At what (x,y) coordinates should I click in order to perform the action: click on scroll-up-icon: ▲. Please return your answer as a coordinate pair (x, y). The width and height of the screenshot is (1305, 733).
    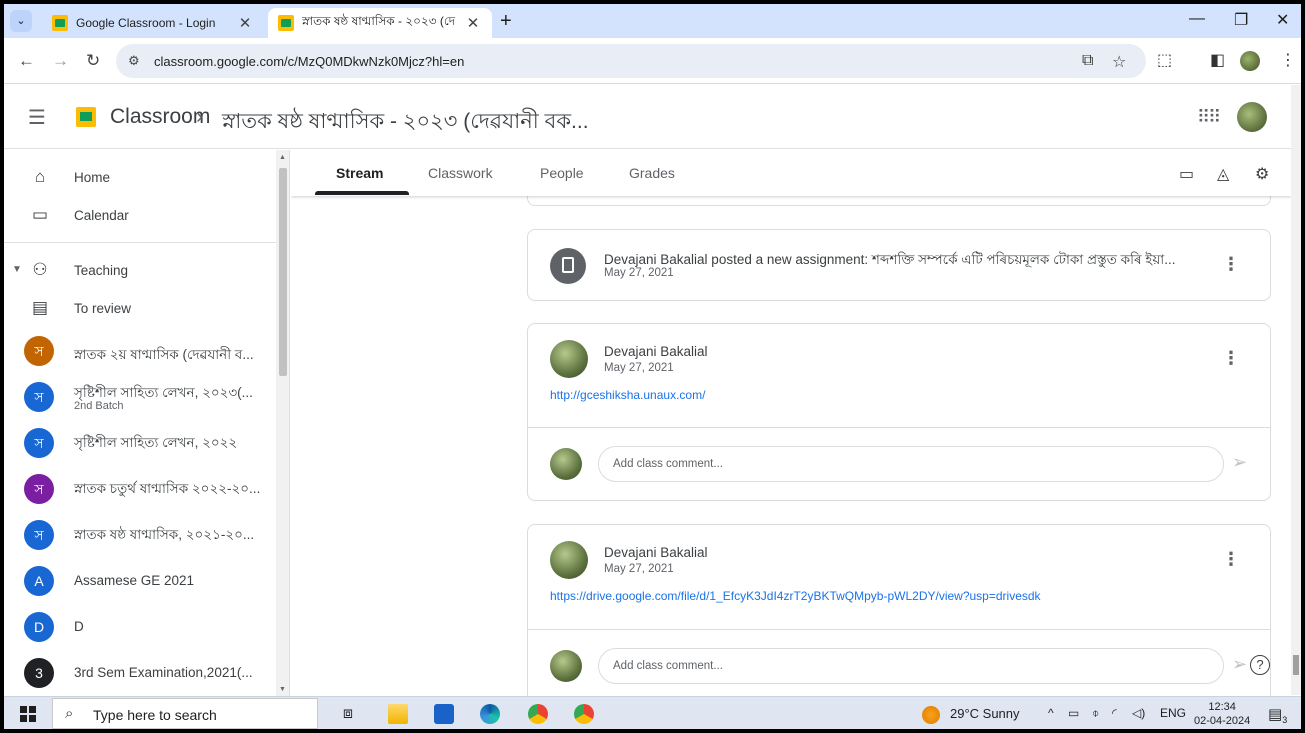
    Looking at the image, I should click on (282, 157).